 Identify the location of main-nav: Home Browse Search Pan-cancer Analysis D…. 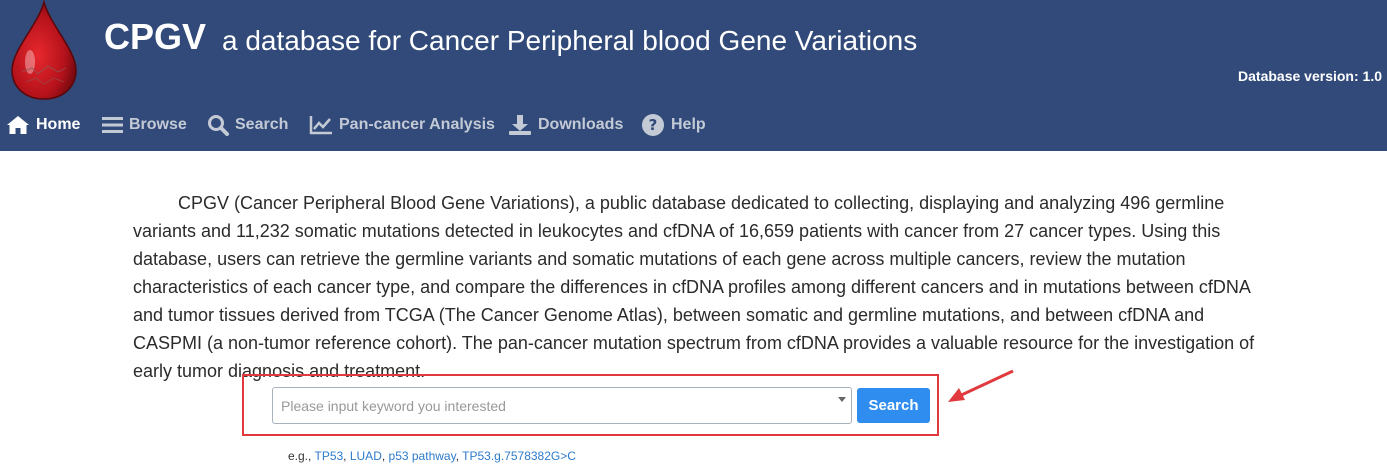
(693, 126).